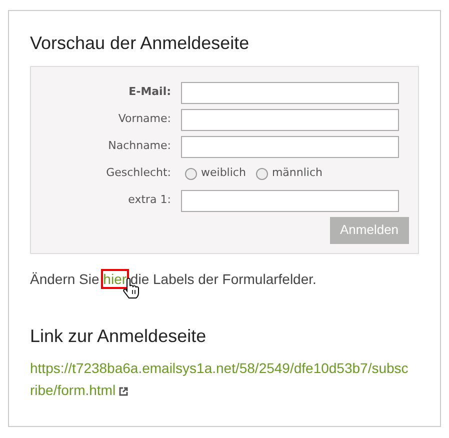  Describe the element at coordinates (140, 44) in the screenshot. I see `section-title: Vorschau der Anmeldeseite` at that location.